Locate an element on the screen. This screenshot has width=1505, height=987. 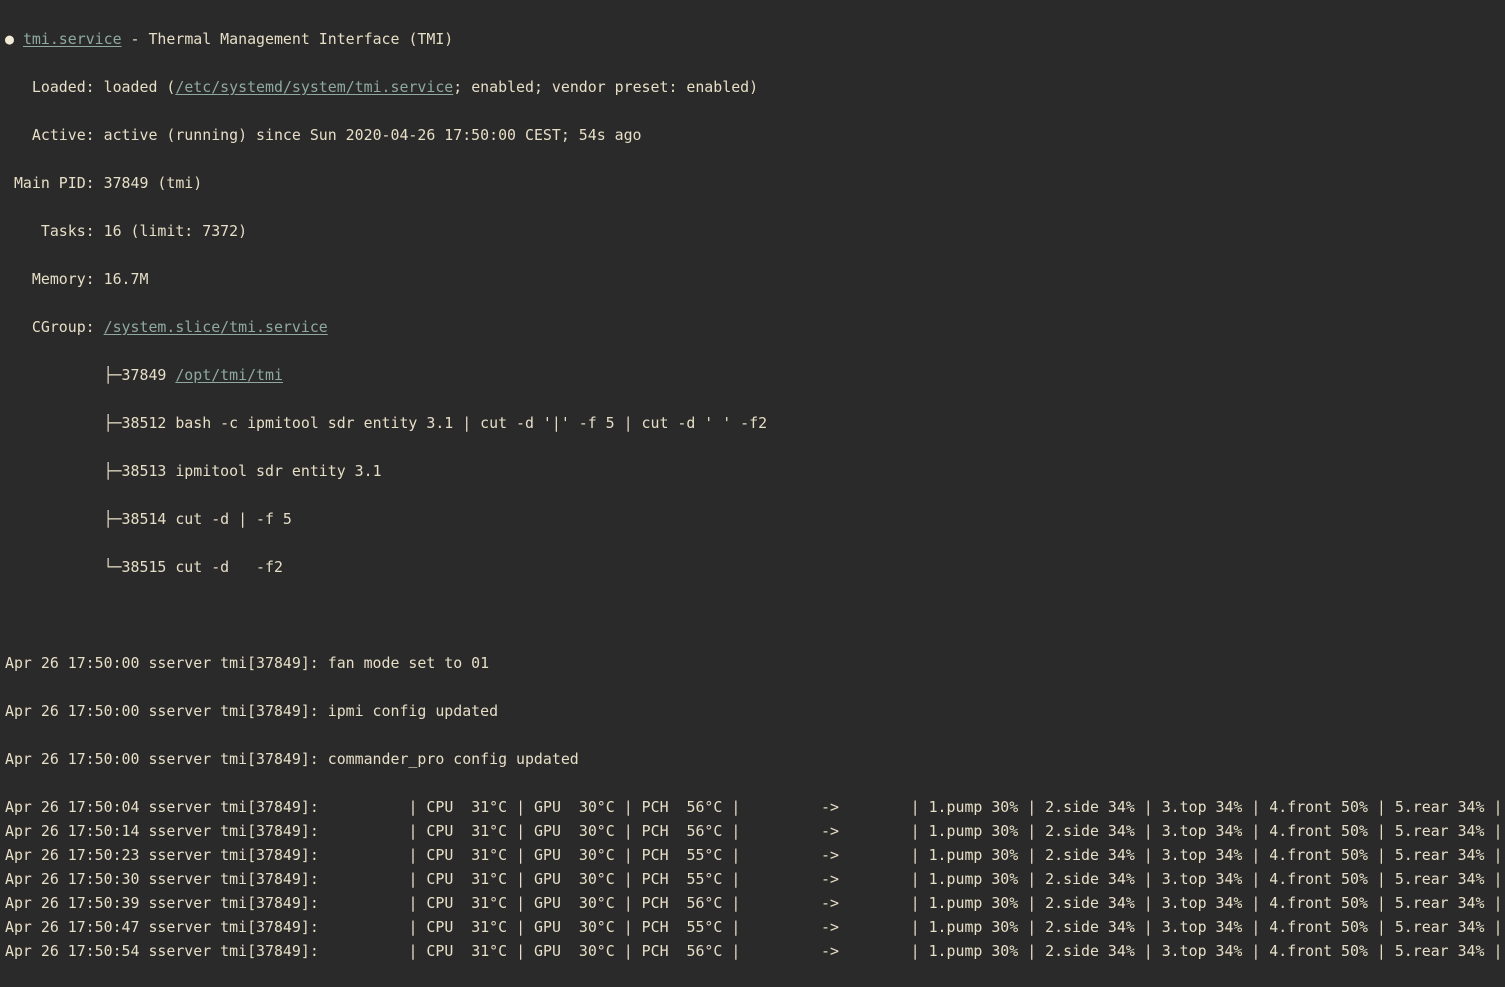
main-pid-line: Main PID: 37849 (tmi) is located at coordinates (755, 183).